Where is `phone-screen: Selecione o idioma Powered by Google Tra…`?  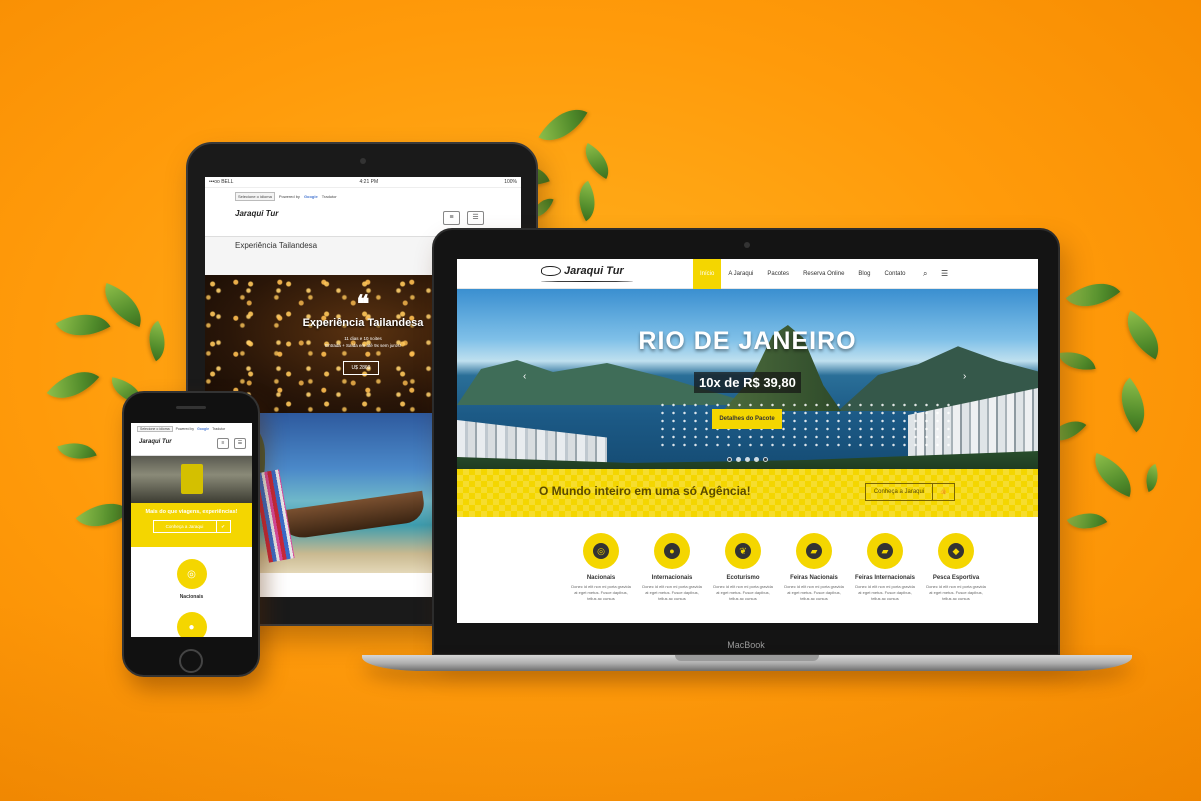
phone-screen: Selecione o idioma Powered by Google Tra… is located at coordinates (191, 530).